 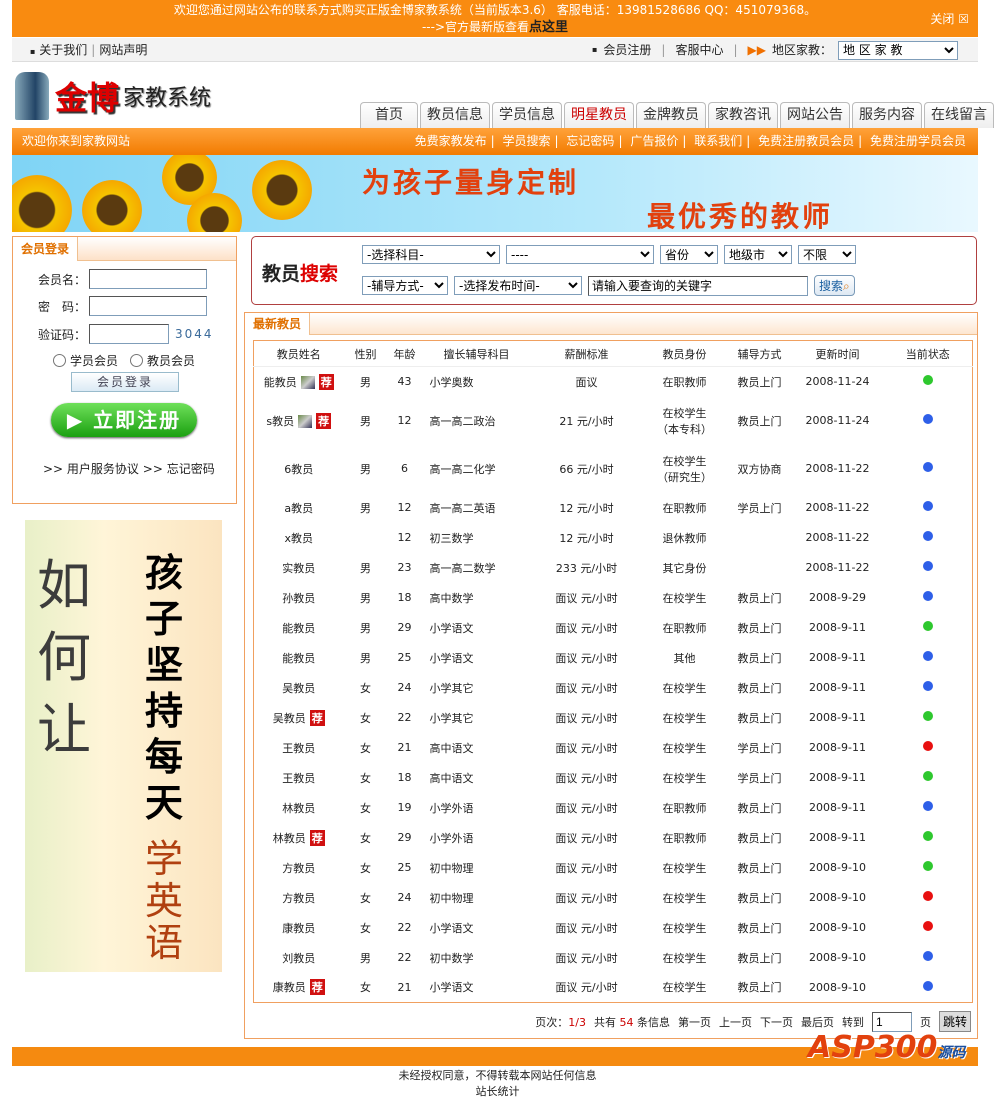 What do you see at coordinates (527, 115) in the screenshot?
I see `tab-student-info: 学员信息` at bounding box center [527, 115].